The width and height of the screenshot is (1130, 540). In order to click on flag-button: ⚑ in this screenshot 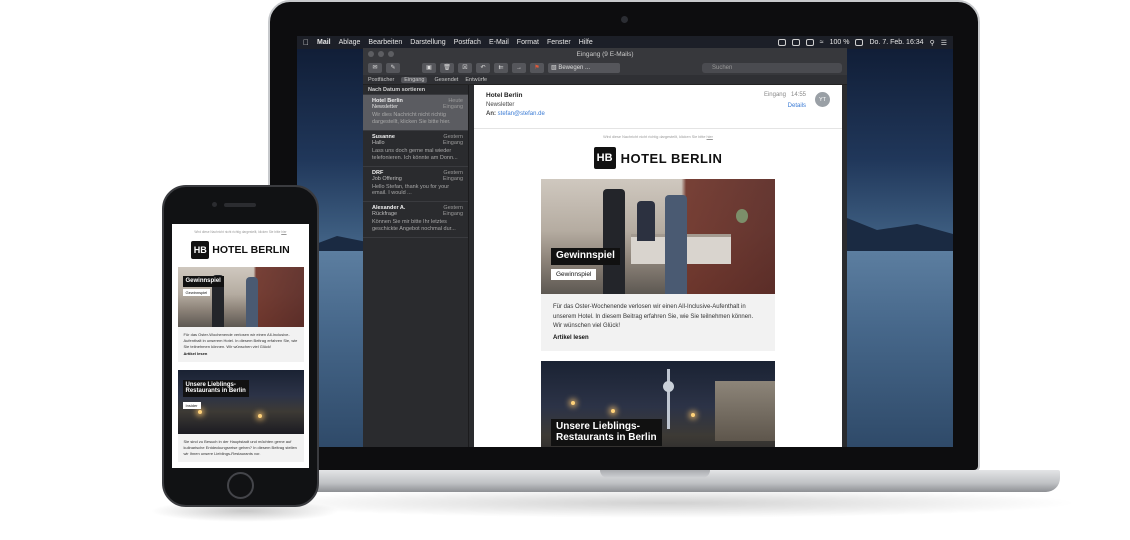, I will do `click(537, 67)`.